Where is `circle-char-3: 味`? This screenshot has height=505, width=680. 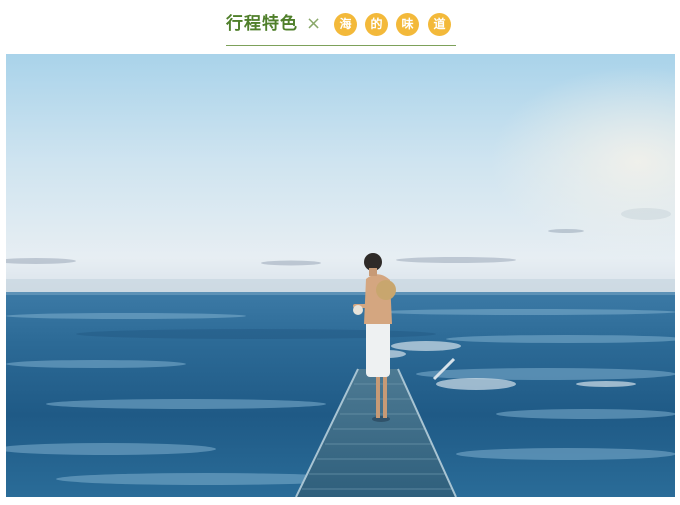 circle-char-3: 味 is located at coordinates (407, 24).